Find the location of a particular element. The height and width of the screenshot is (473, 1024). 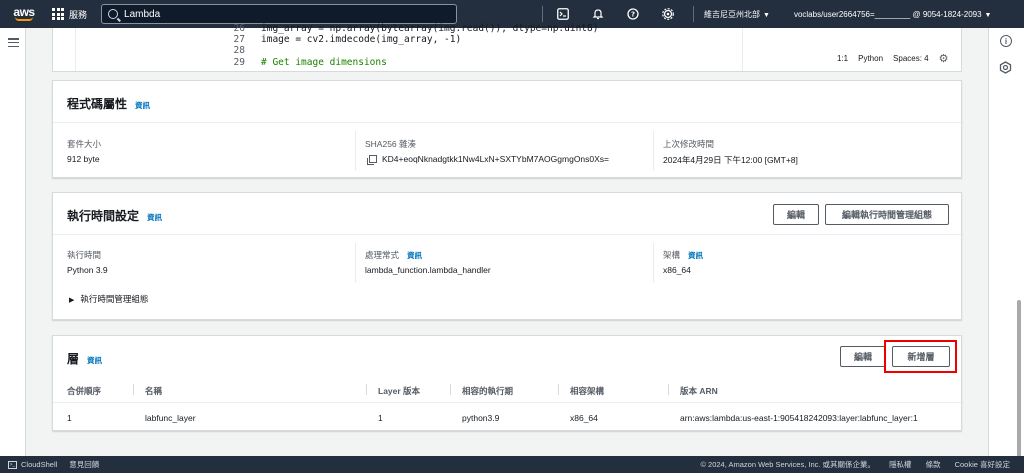

line-number: 29 is located at coordinates (239, 62).